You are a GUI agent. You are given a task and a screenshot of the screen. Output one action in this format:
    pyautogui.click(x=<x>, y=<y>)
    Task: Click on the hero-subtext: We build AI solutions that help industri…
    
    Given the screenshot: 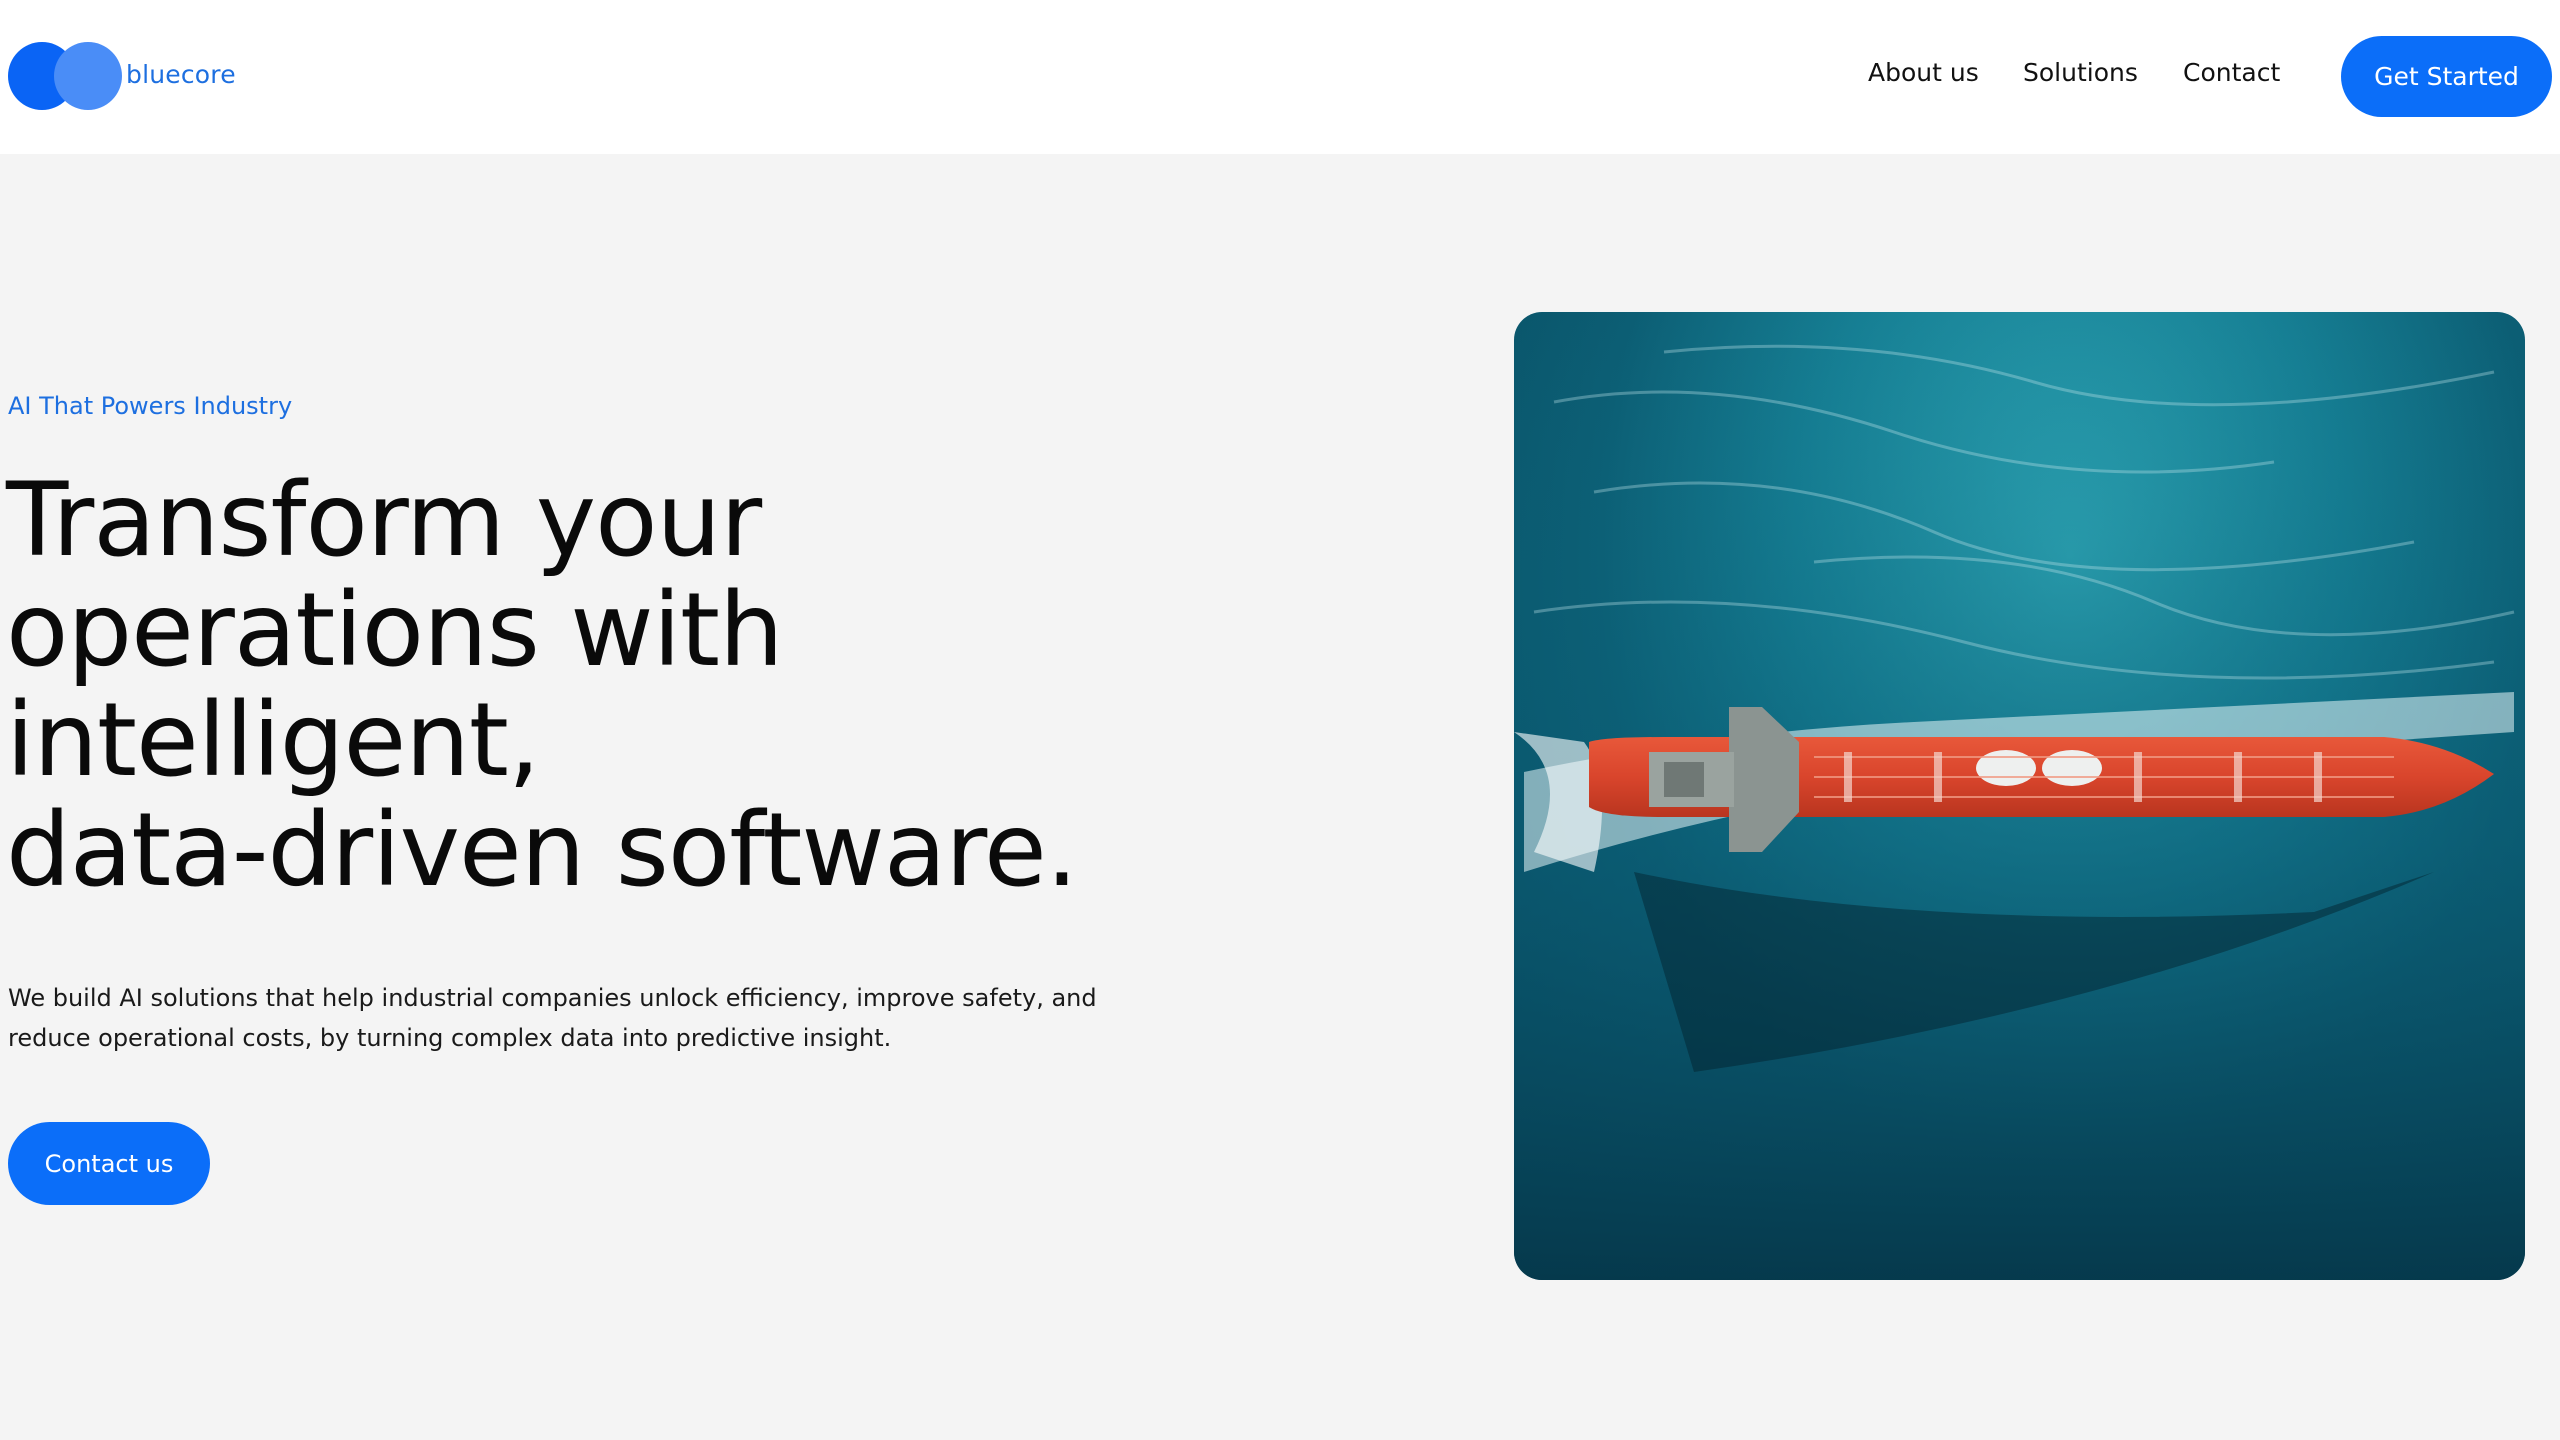 What is the action you would take?
    pyautogui.click(x=552, y=1018)
    